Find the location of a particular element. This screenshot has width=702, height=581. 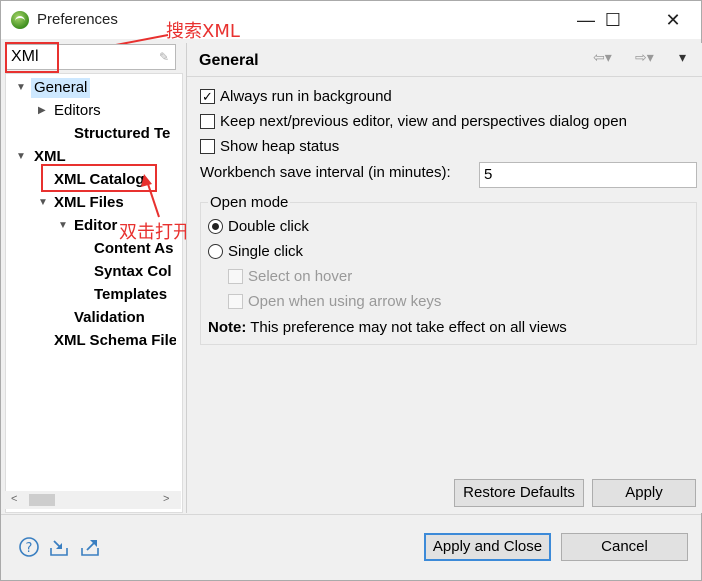

tree-item-validation: Validation is located at coordinates (109, 318).